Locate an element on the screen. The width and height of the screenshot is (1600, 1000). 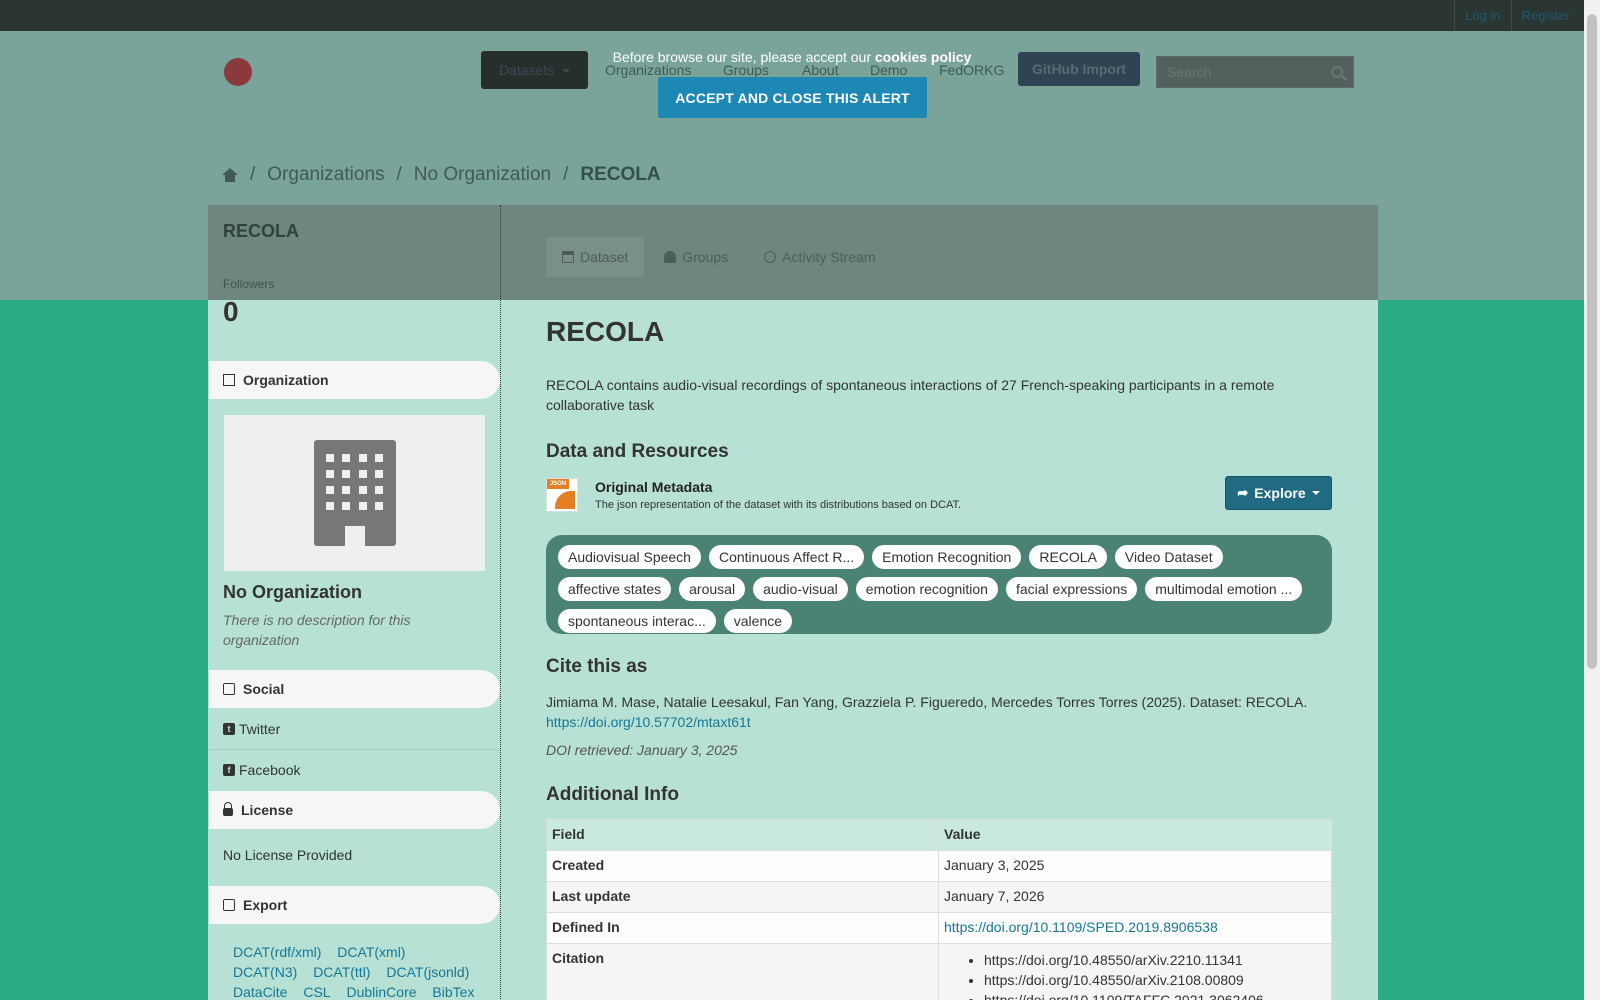
export-dcat-rdfxml: DCAT(rdf/xml) is located at coordinates (277, 952).